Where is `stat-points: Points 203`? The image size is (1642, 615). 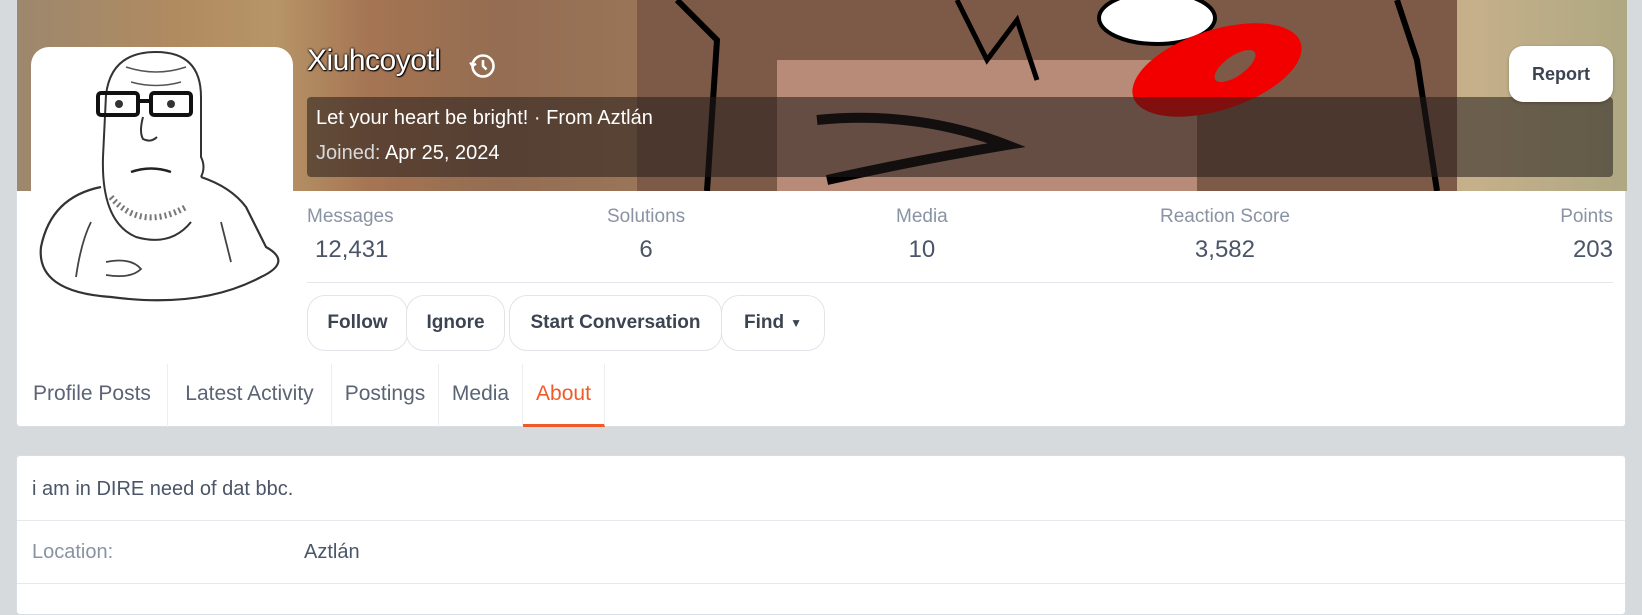
stat-points: Points 203 is located at coordinates (1586, 235).